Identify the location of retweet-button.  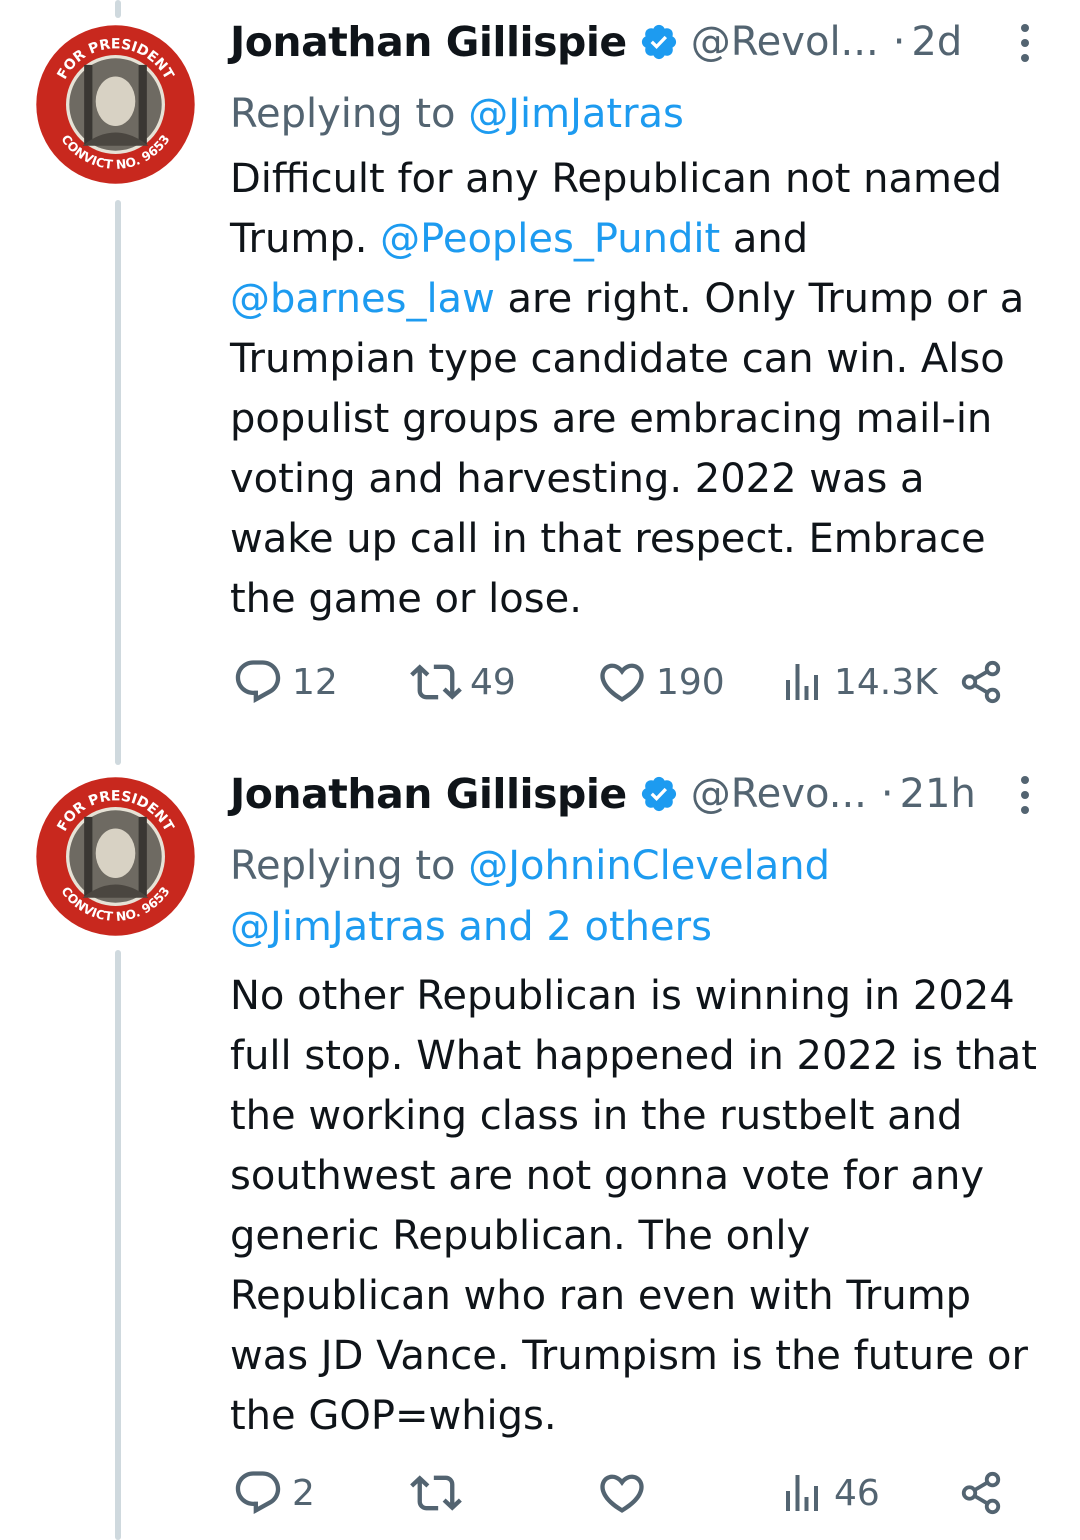
(436, 1493).